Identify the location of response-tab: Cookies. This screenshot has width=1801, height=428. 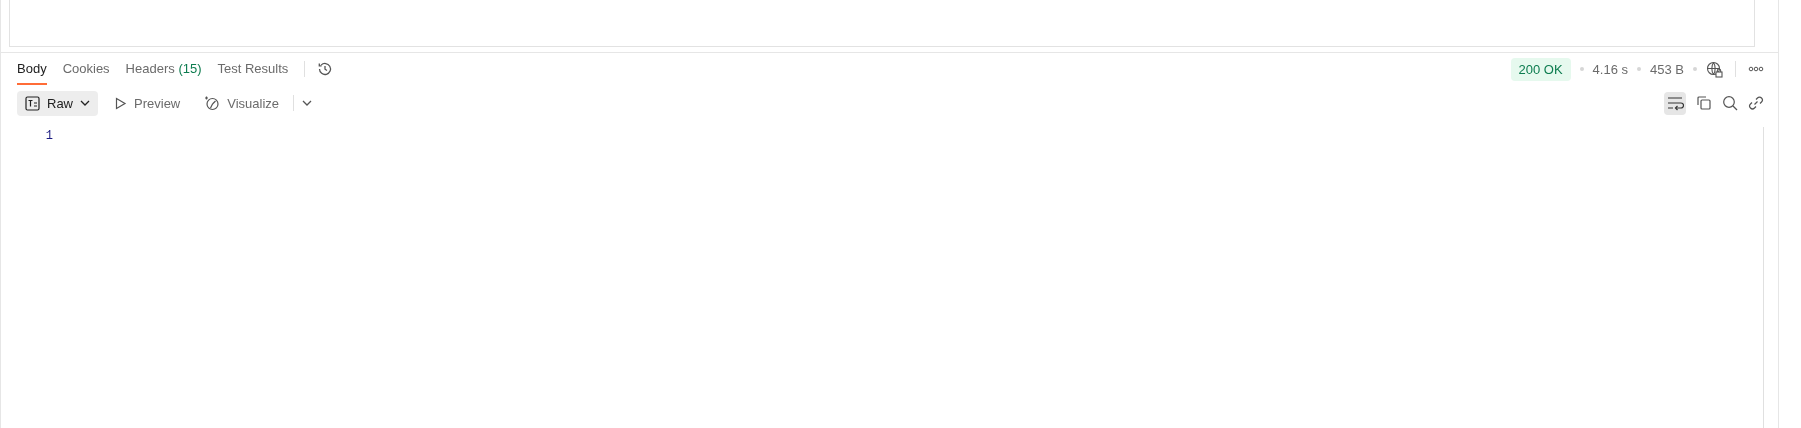
(86, 69).